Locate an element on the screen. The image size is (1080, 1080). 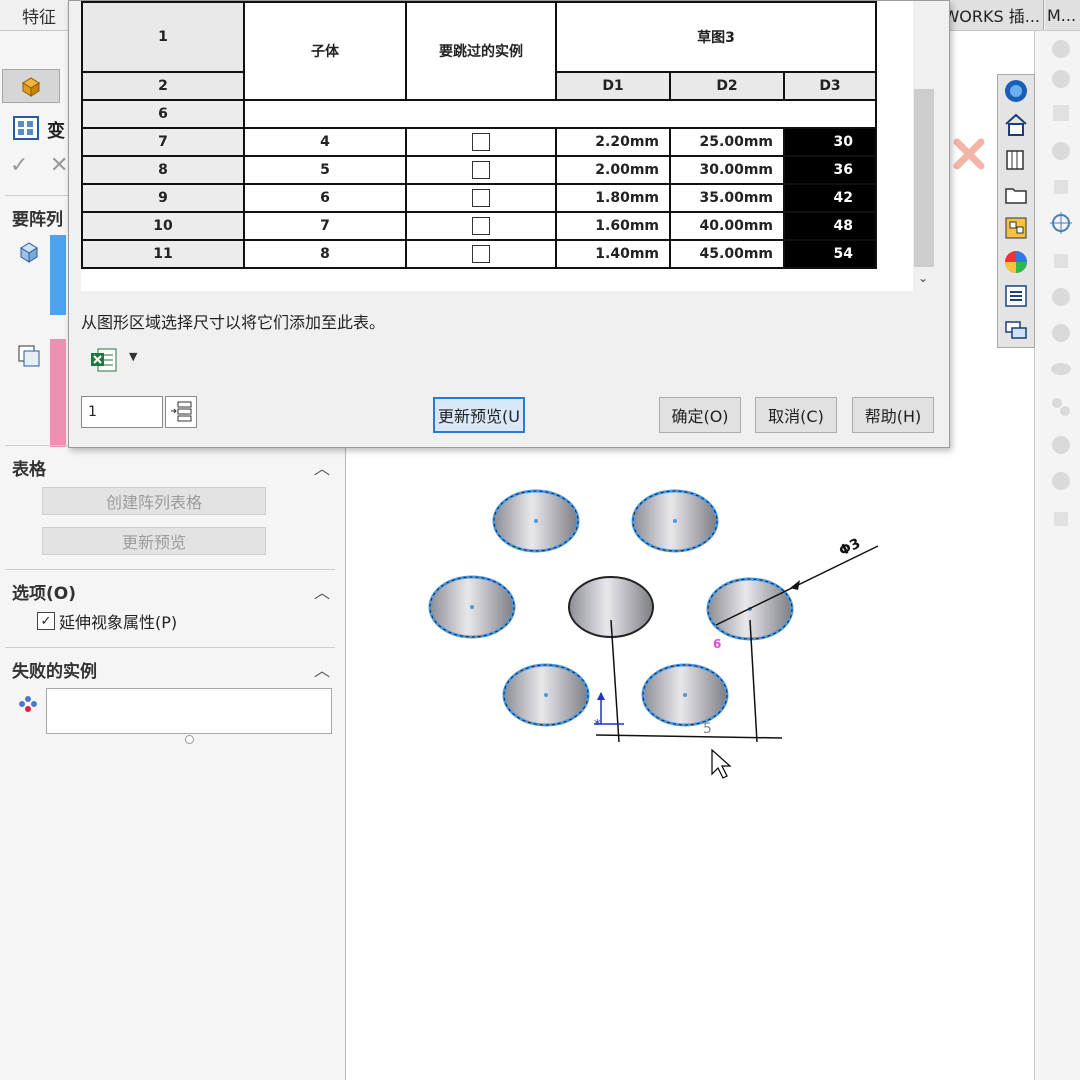
confirmation-corner-cancel-icon is located at coordinates (969, 154).